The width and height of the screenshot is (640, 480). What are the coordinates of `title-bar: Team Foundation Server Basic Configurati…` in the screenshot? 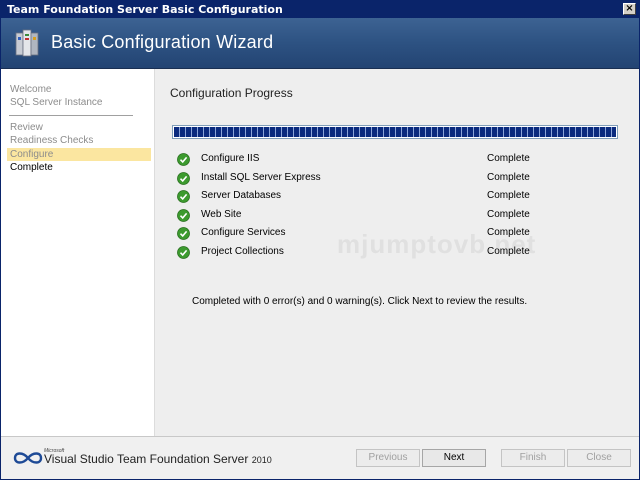 It's located at (320, 9).